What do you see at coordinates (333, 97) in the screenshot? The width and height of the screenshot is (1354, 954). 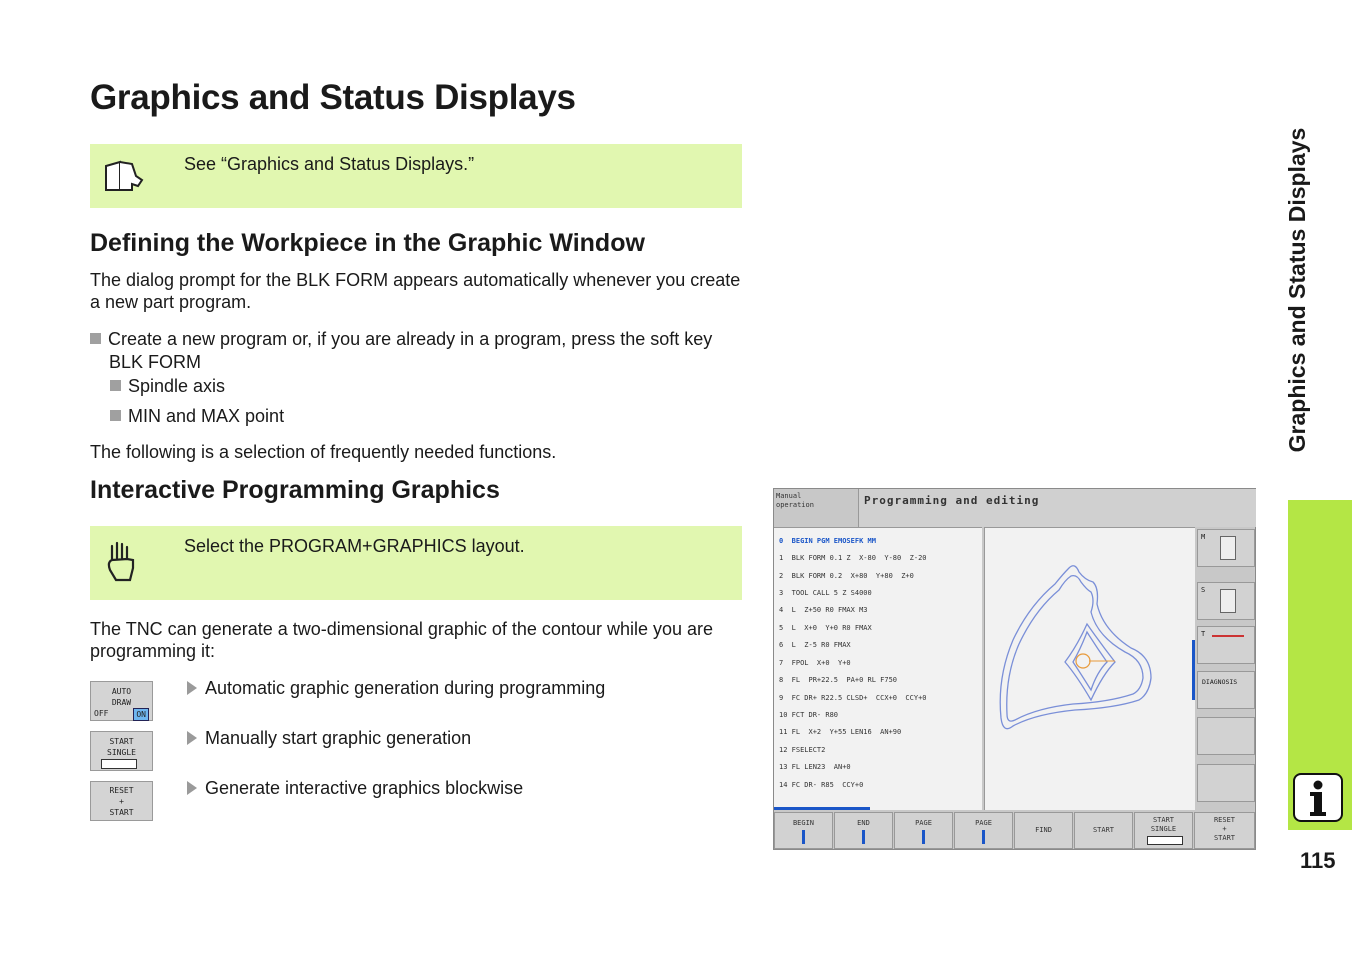 I see `page-title: Graphics and Status Displays` at bounding box center [333, 97].